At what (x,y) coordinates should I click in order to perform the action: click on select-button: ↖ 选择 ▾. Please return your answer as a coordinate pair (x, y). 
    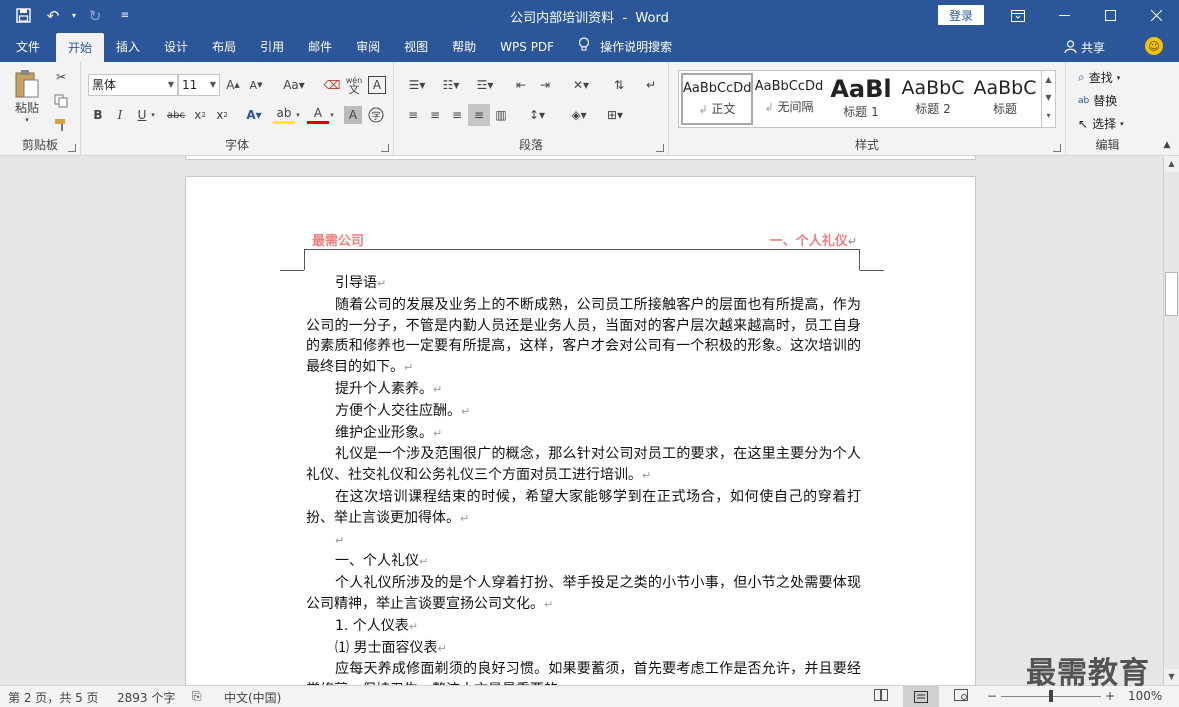
    Looking at the image, I should click on (1101, 123).